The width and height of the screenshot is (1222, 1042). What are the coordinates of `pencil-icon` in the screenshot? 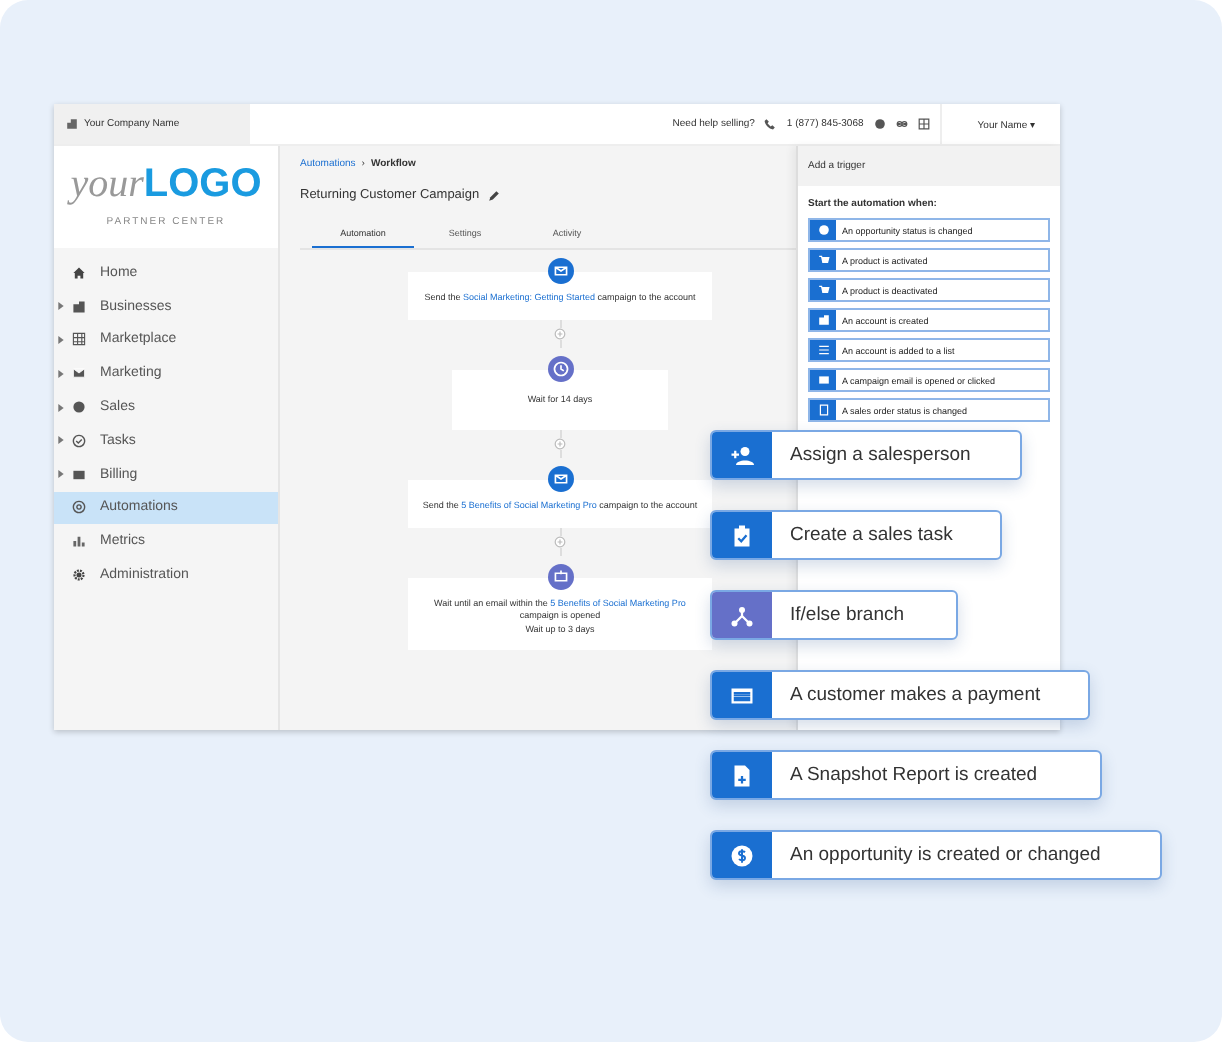 It's located at (493, 195).